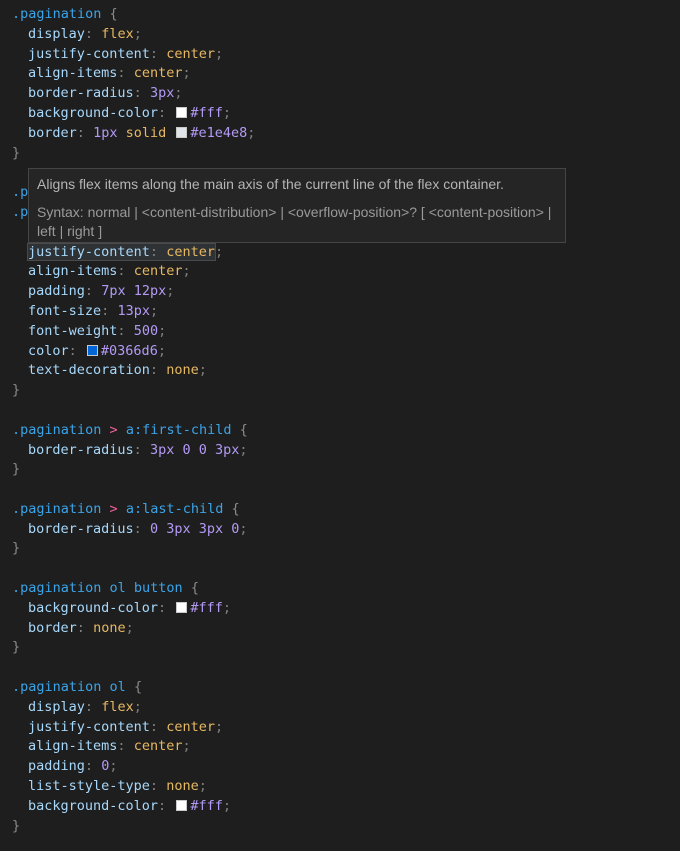  Describe the element at coordinates (89, 786) in the screenshot. I see `css-property: list-style-type` at that location.